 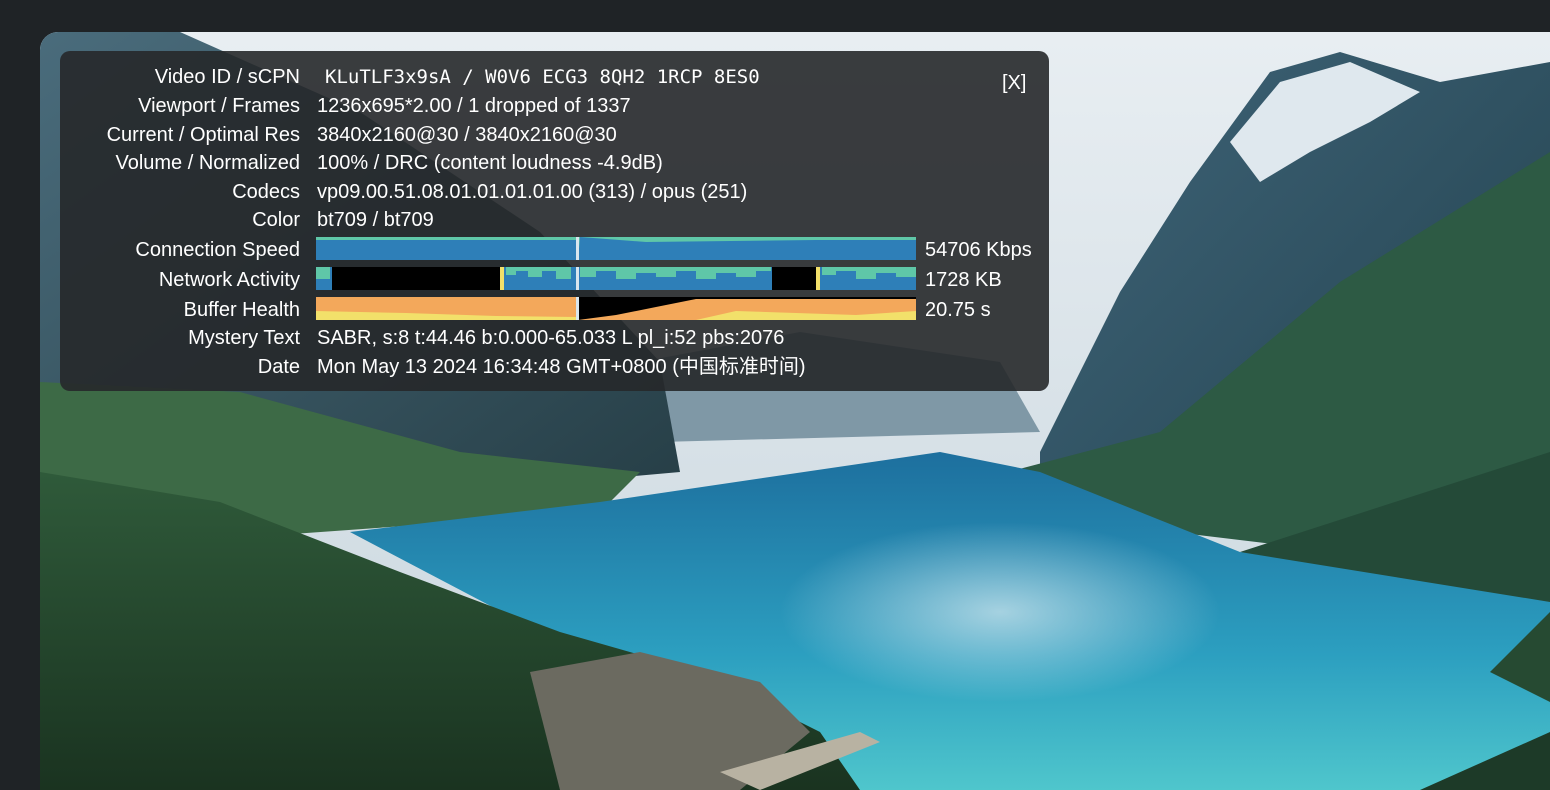 I want to click on stats-label: Color, so click(x=276, y=220).